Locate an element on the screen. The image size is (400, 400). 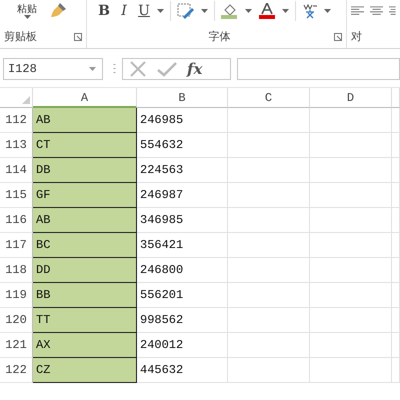
align-center-icon is located at coordinates (377, 11).